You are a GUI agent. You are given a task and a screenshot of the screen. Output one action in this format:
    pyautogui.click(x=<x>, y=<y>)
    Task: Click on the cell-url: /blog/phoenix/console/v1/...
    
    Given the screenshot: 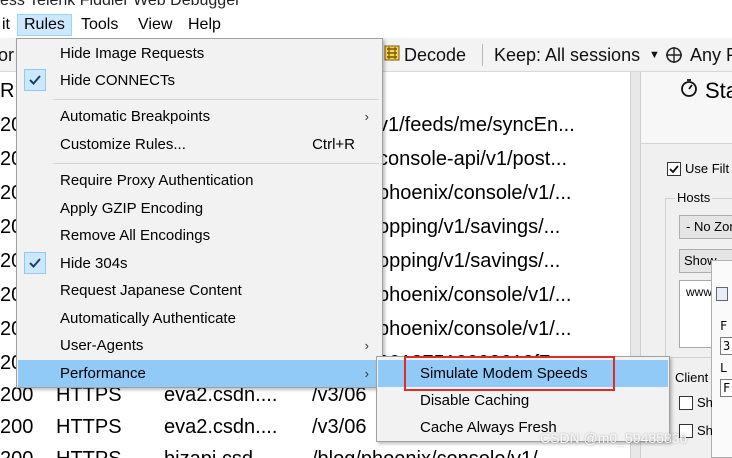 What is the action you would take?
    pyautogui.click(x=433, y=450)
    